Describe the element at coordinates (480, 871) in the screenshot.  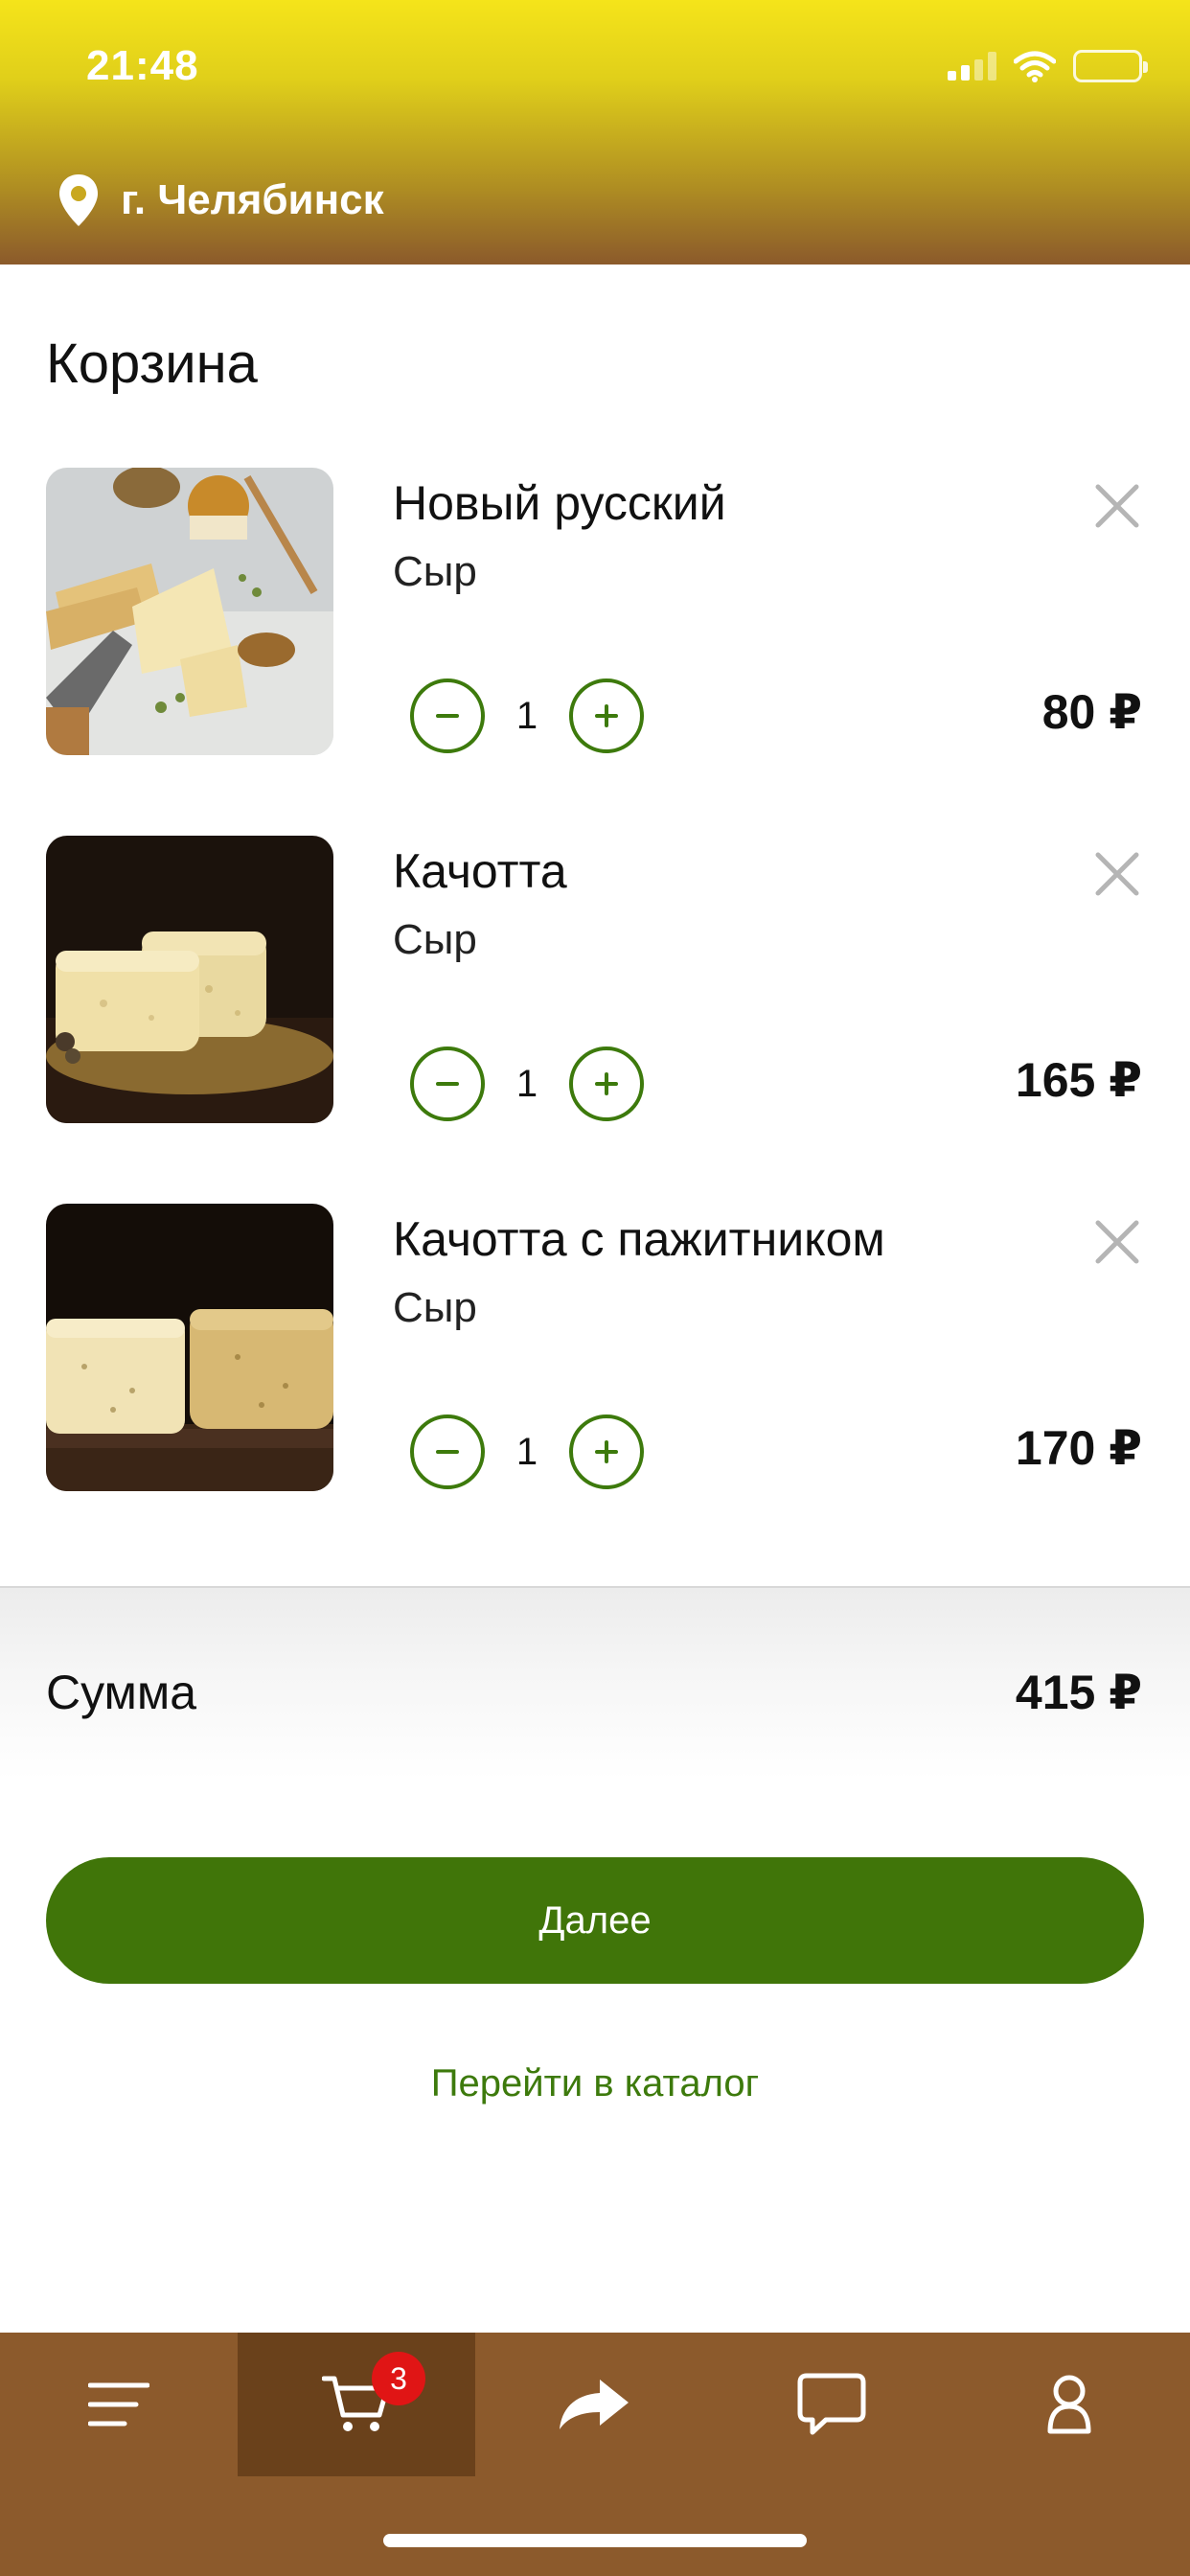
I see `item-name: Качотта` at that location.